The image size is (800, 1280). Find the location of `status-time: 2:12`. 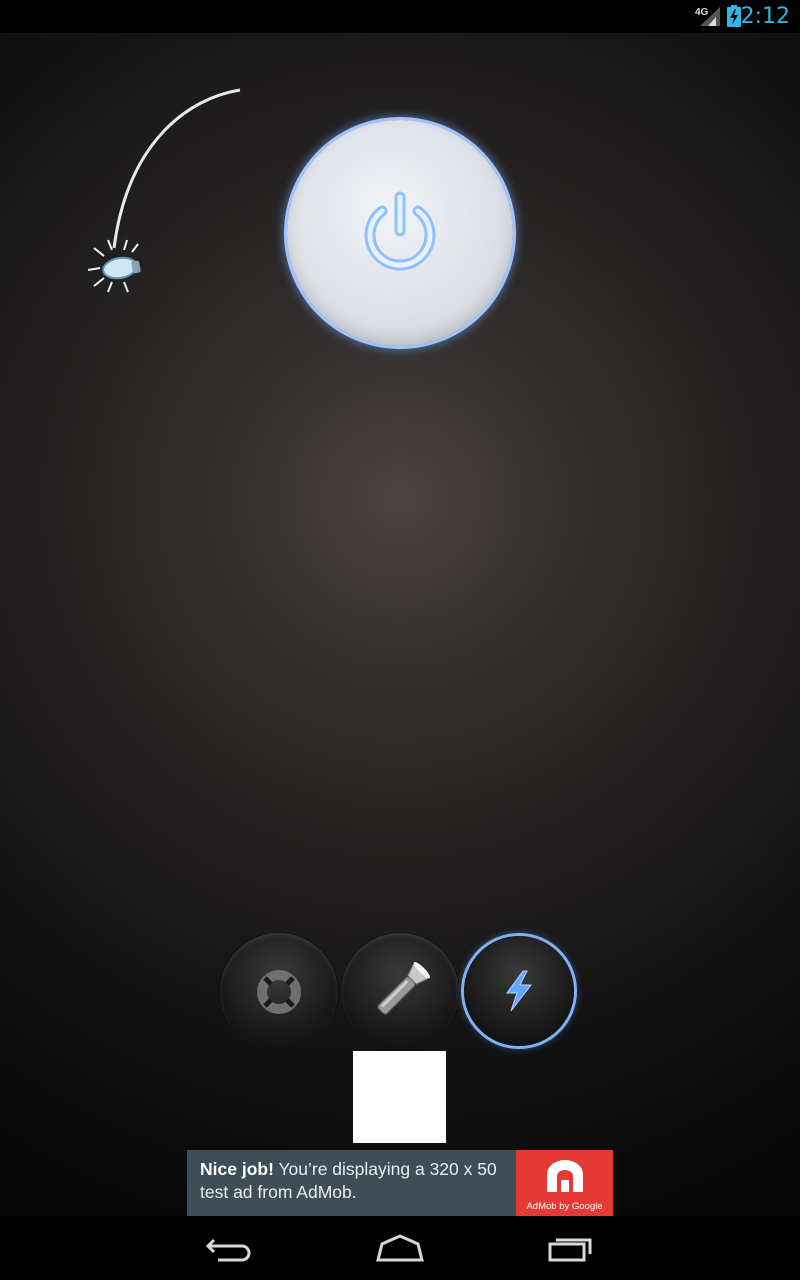

status-time: 2:12 is located at coordinates (765, 16).